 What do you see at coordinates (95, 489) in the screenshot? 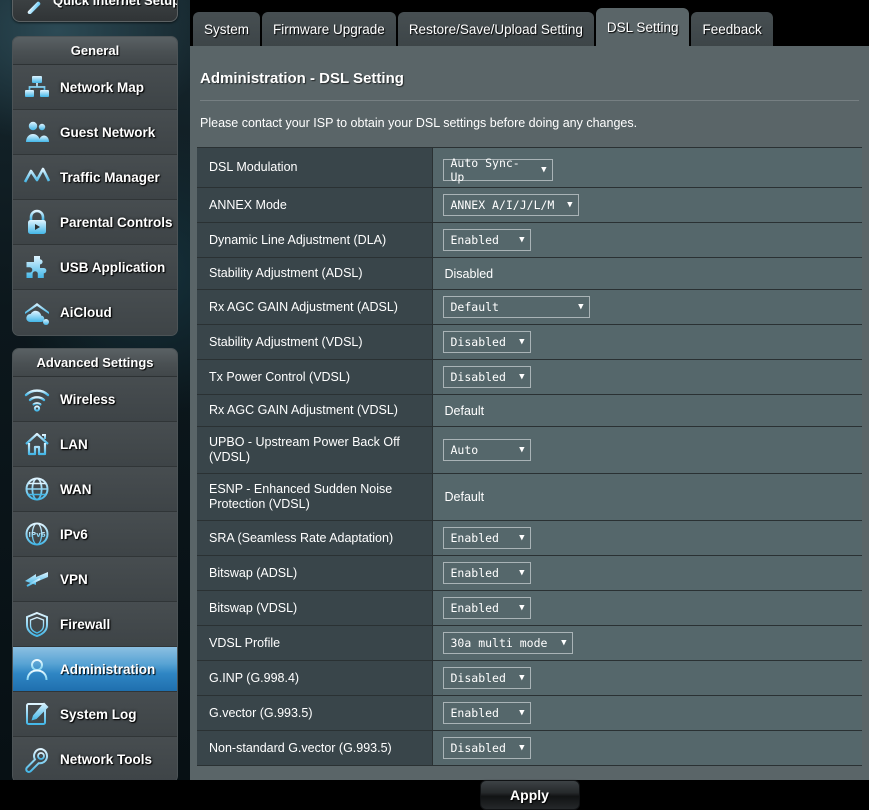
I see `sidebar-item-wan: WAN` at bounding box center [95, 489].